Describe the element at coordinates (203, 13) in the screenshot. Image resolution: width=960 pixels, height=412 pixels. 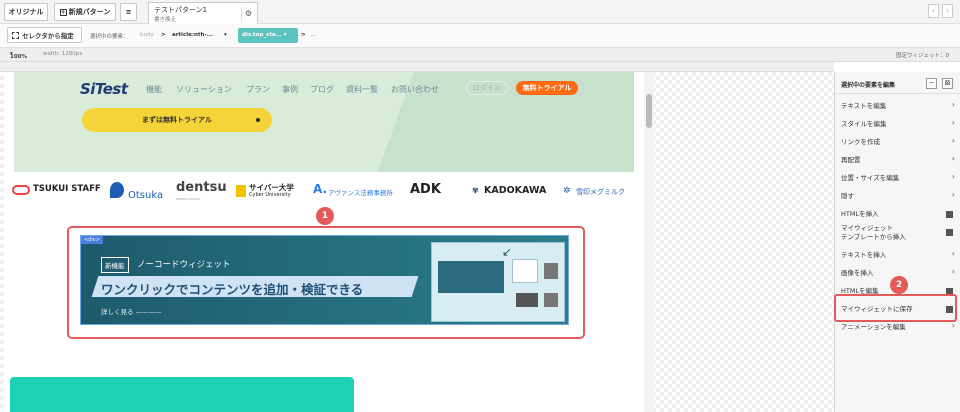
I see `tab-test-pattern-1: テストパターン1 書き換え ⚙` at that location.